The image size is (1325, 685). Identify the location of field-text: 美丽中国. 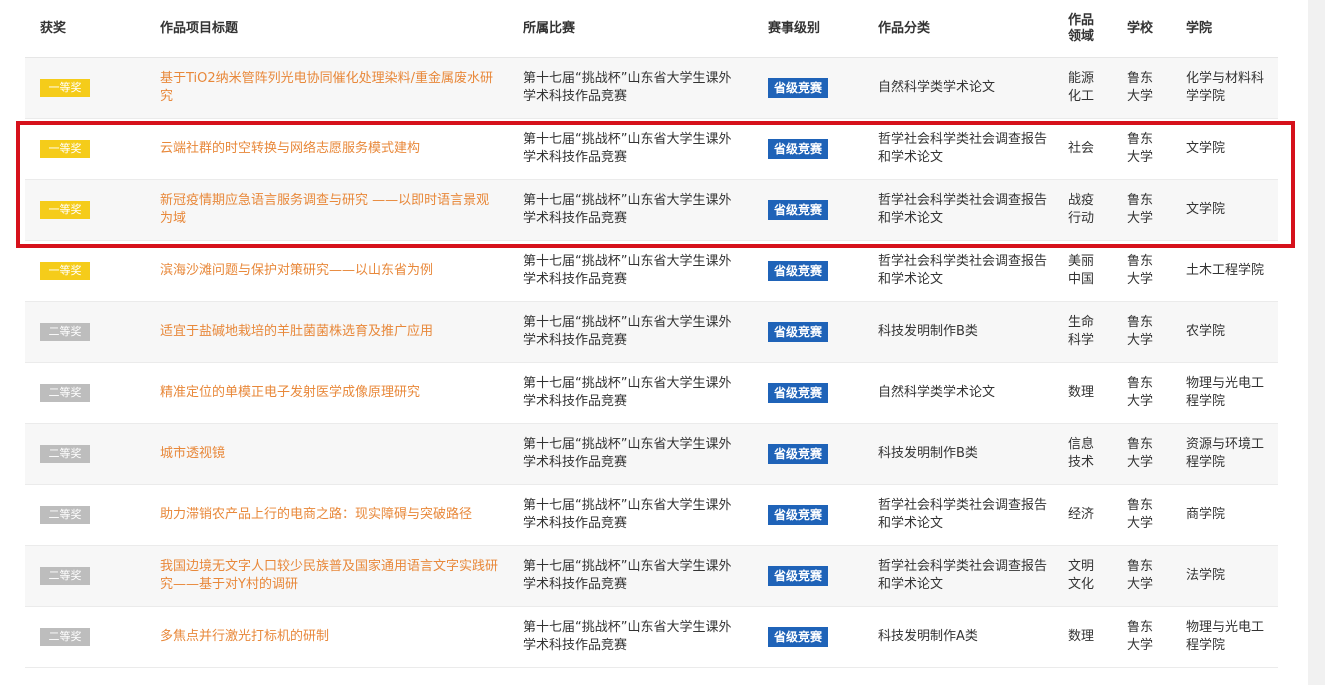
(1081, 270).